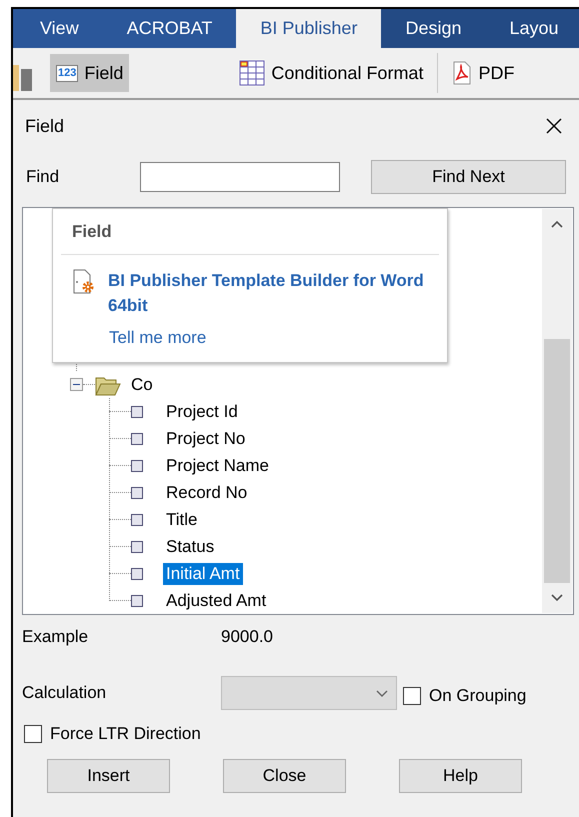  I want to click on ribbon-tab: BI Publisher, so click(309, 28).